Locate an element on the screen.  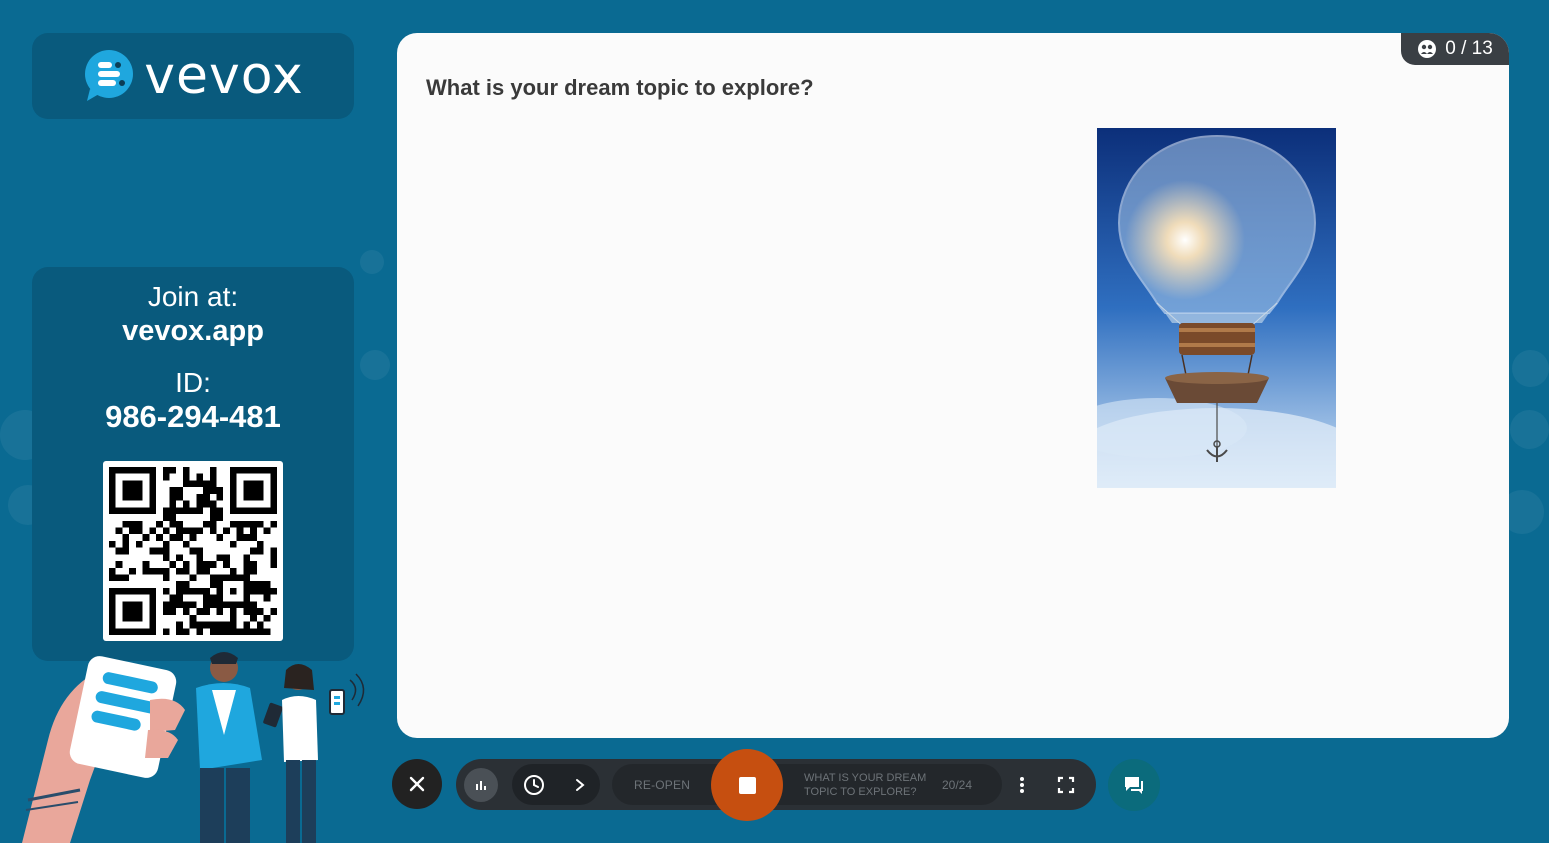
join-label: Join at: is located at coordinates (193, 296).